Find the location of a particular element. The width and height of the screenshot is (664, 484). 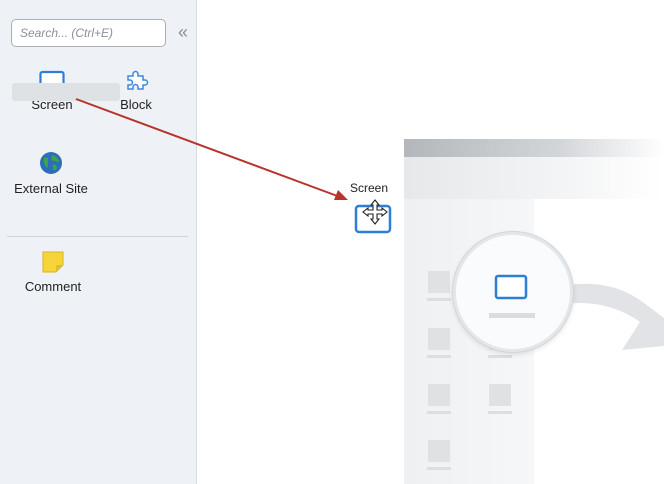

magnifier-lens is located at coordinates (513, 292).